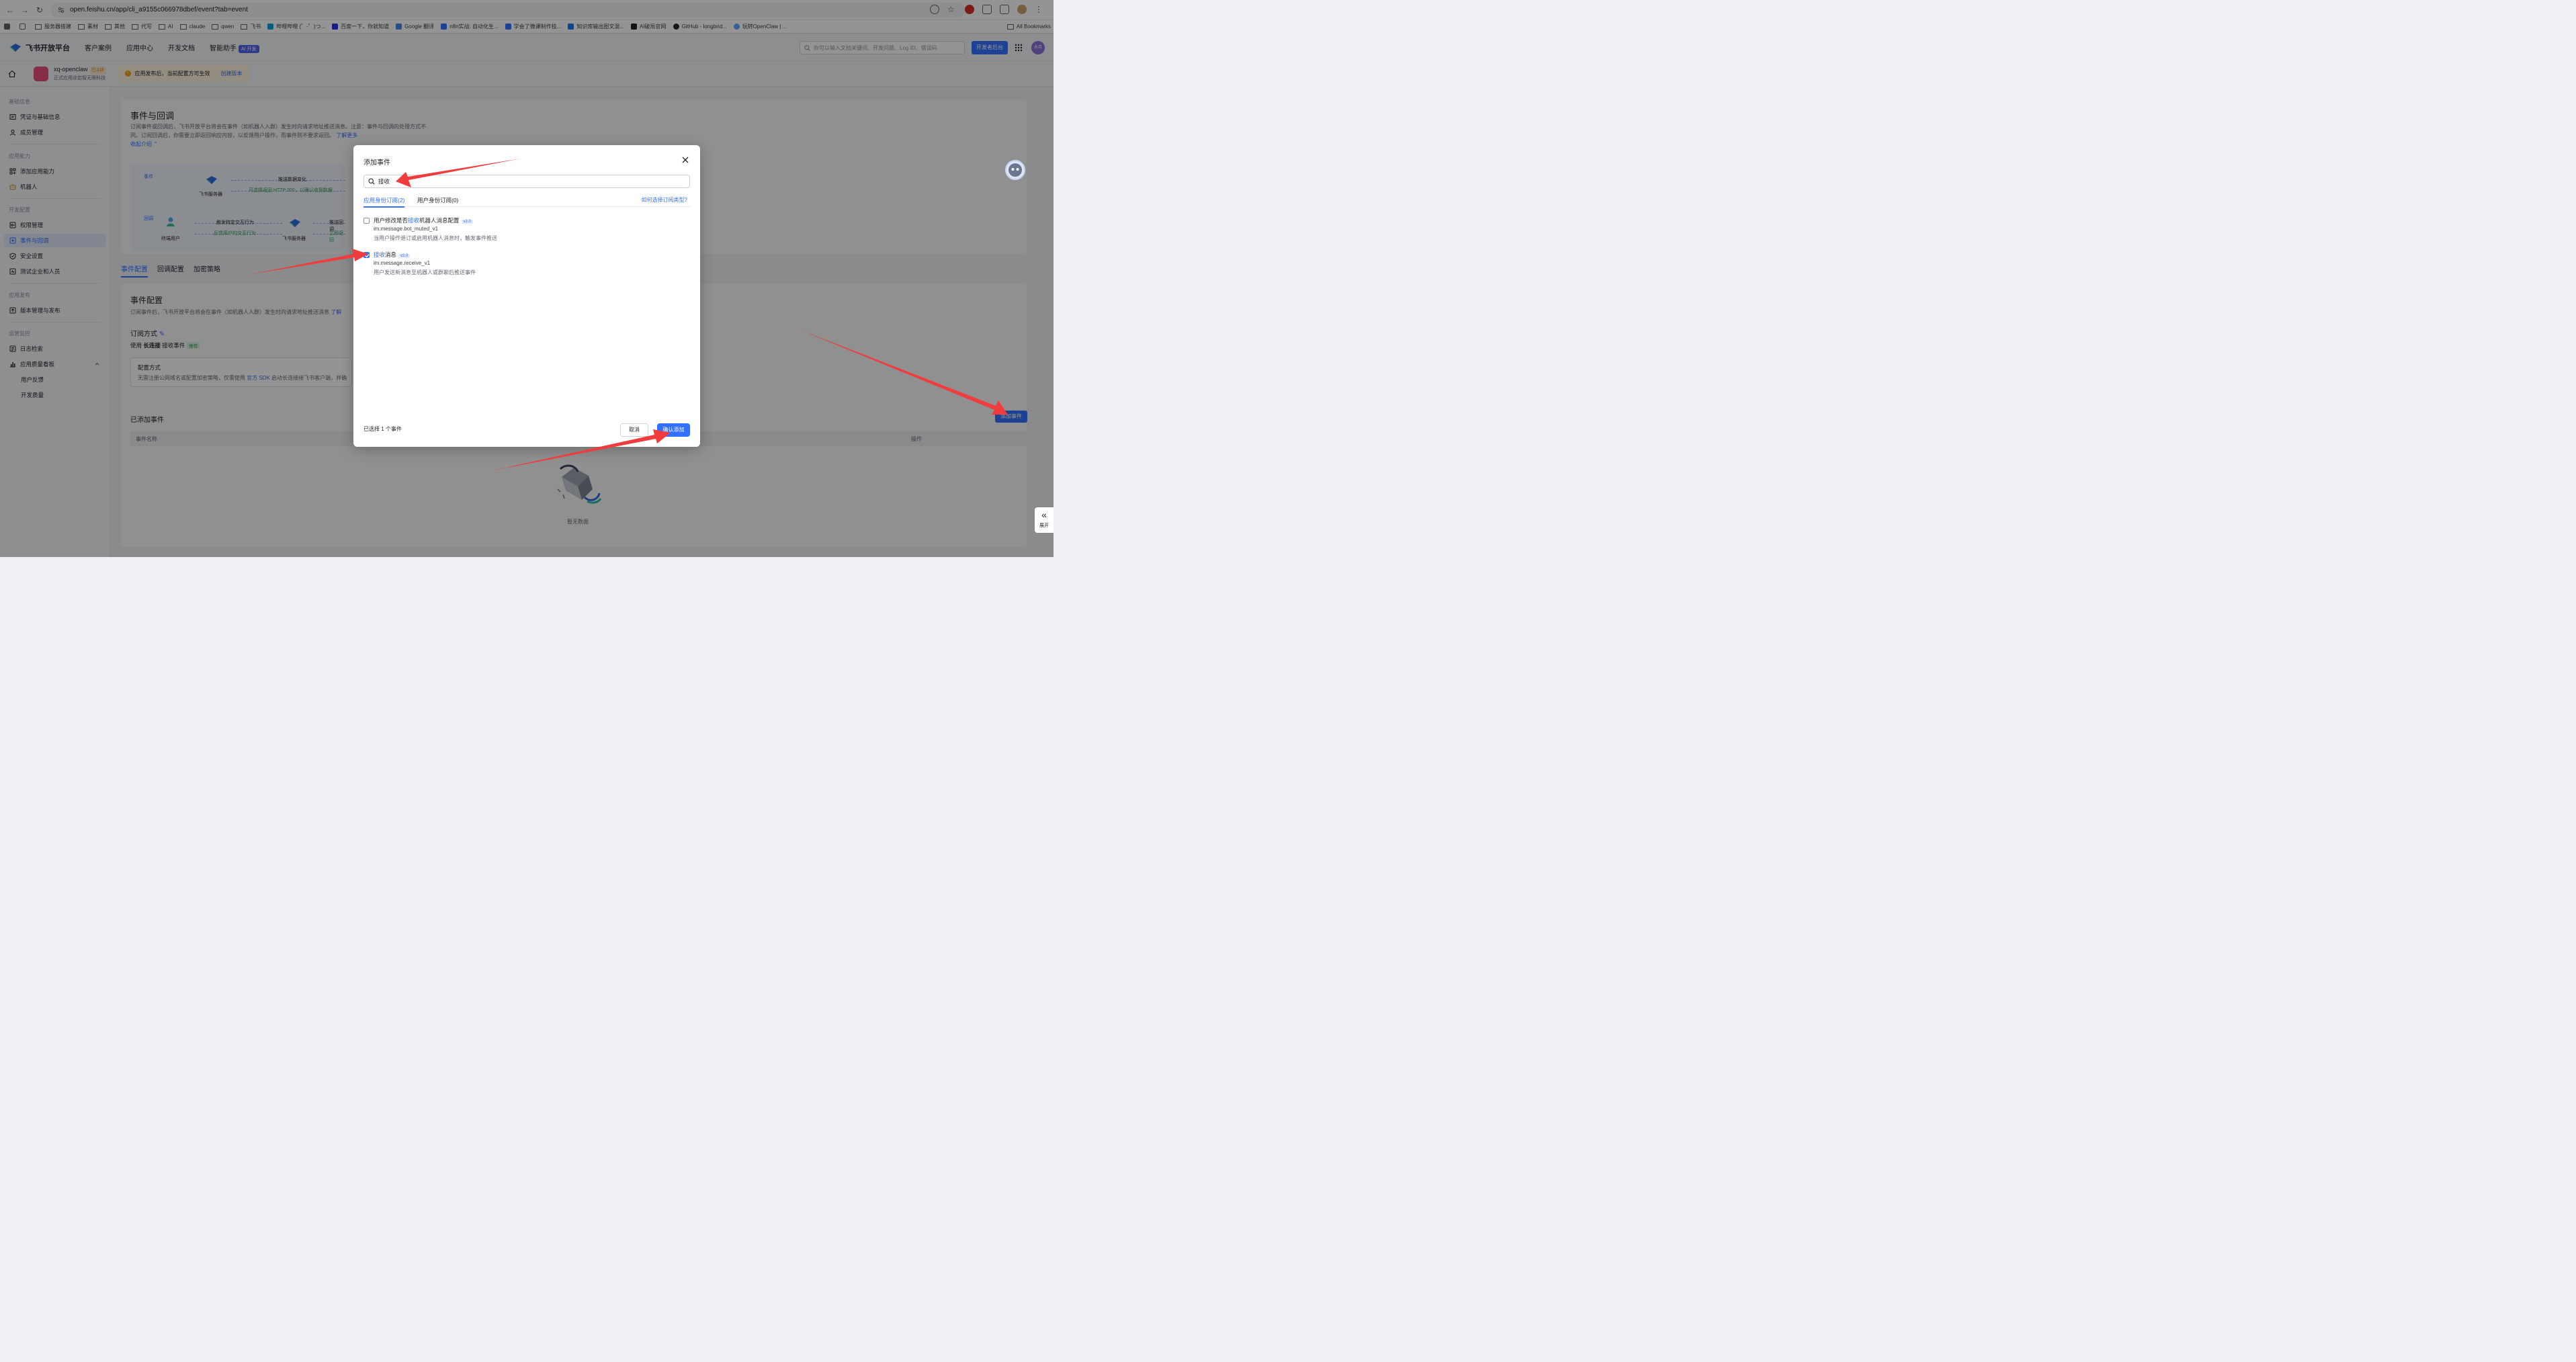  I want to click on subscription-type-help-link: 如何选择订阅类型?, so click(664, 200).